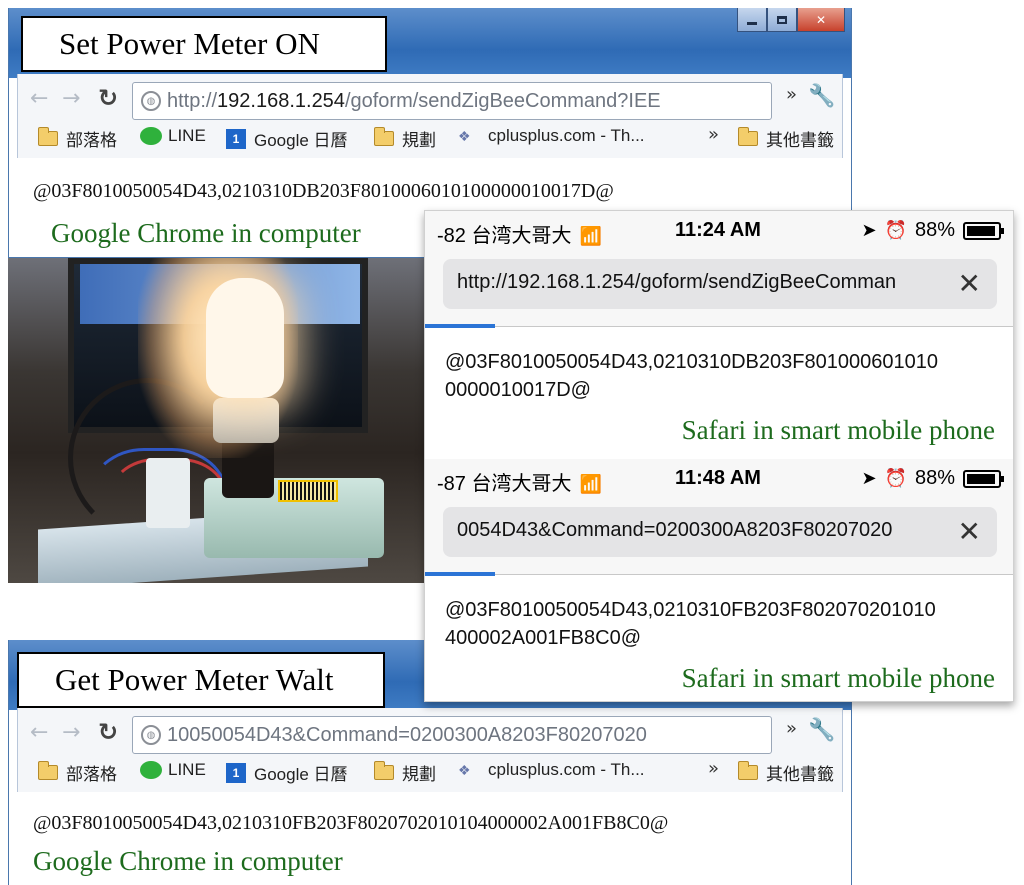  I want to click on url-path: /goform/sendZigBeeCommand?IEE, so click(502, 100).